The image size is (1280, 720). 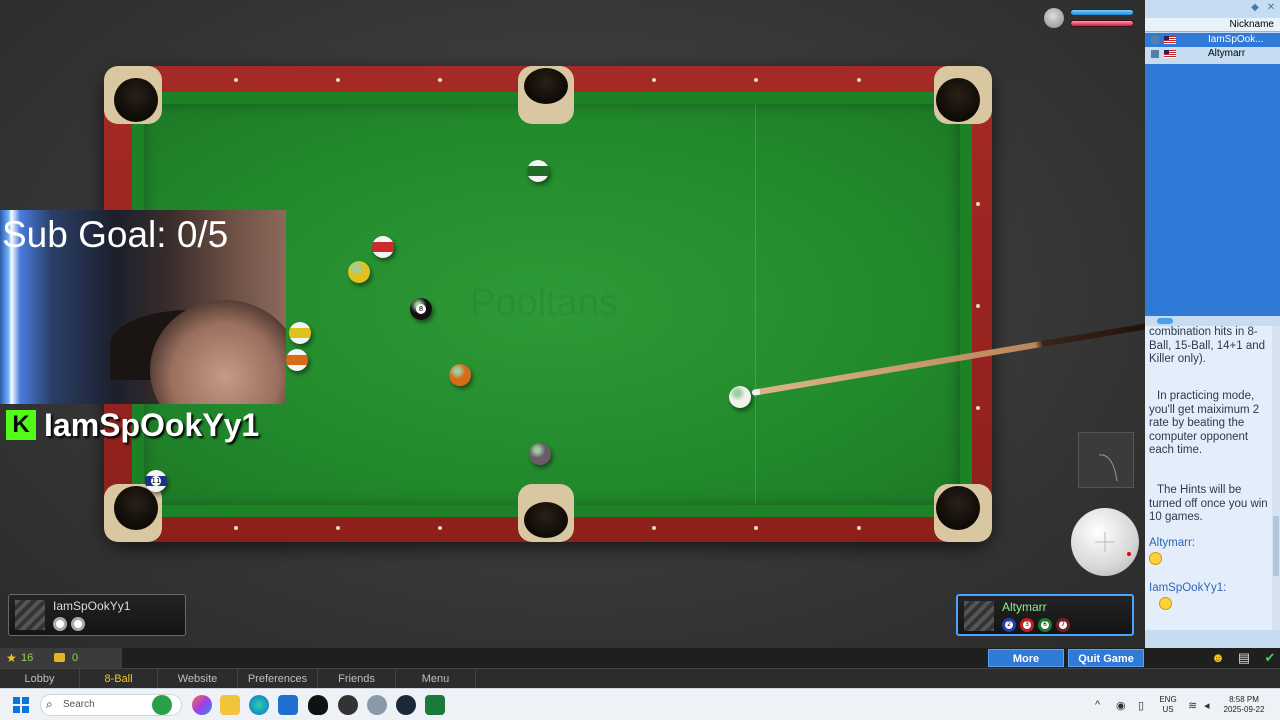 What do you see at coordinates (1270, 658) in the screenshot?
I see `check-icon: ✔` at bounding box center [1270, 658].